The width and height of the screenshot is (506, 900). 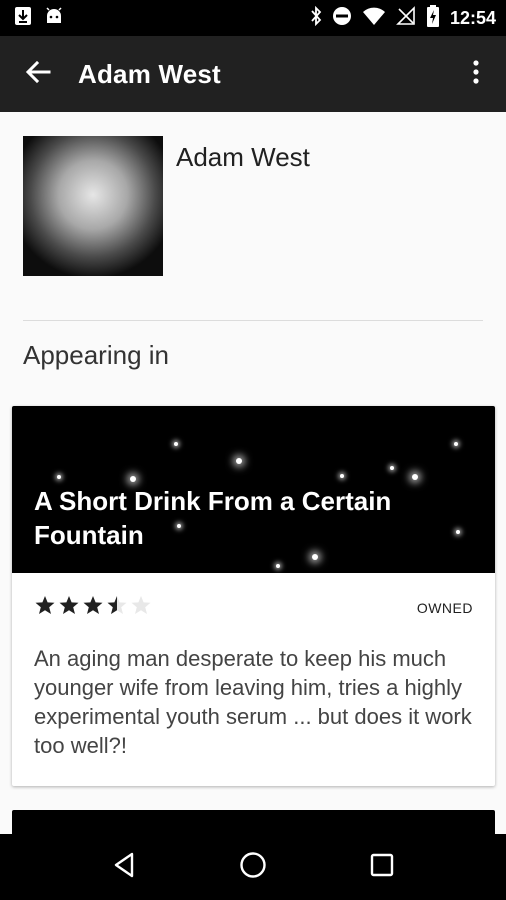 I want to click on recents-square-icon, so click(x=382, y=867).